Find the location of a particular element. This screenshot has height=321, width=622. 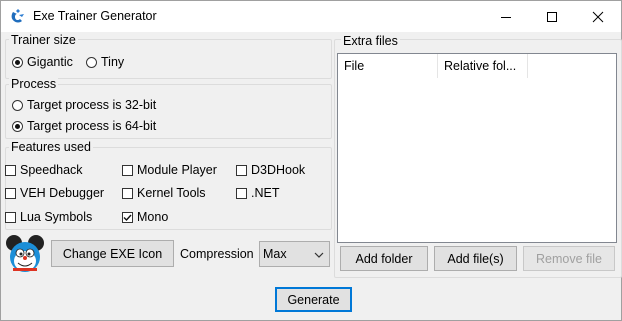

kernel-tools-checkbox: Kernel Tools is located at coordinates (164, 193).